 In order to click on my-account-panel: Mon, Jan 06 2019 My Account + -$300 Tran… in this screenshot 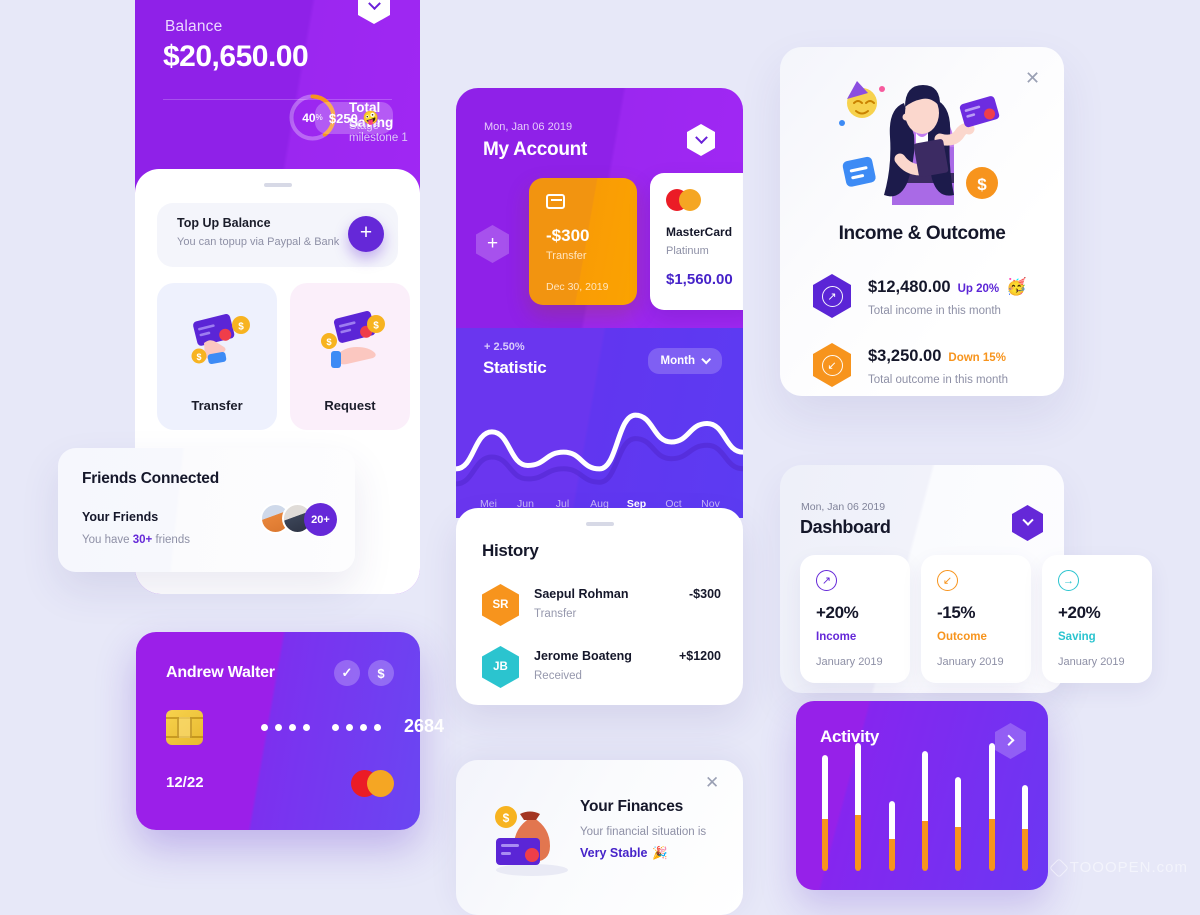, I will do `click(599, 303)`.